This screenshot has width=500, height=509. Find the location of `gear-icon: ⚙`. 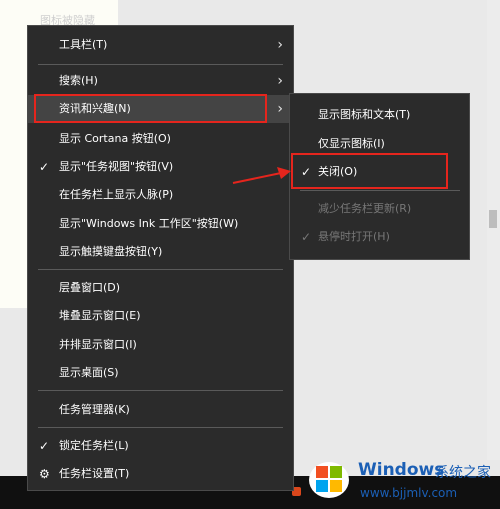

gear-icon: ⚙ is located at coordinates (44, 474).